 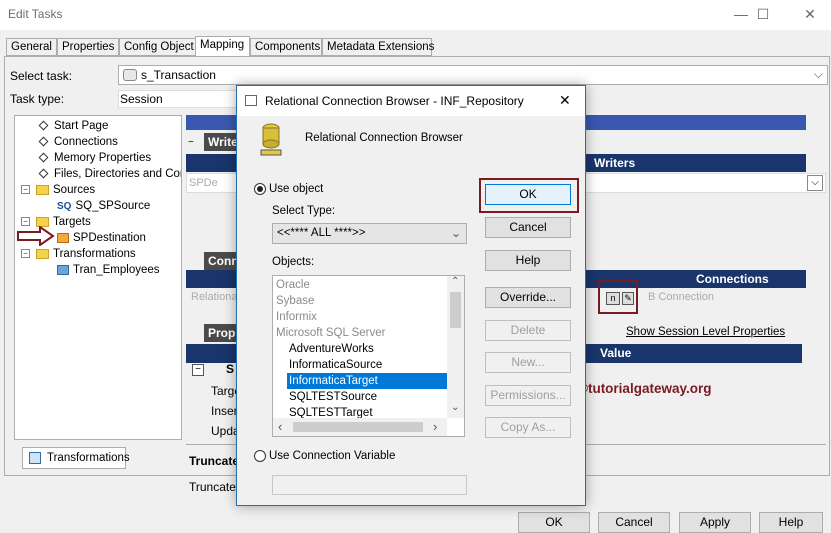 What do you see at coordinates (415, 15) in the screenshot?
I see `window-titlebar: Edit Tasks — ☐ ✕` at bounding box center [415, 15].